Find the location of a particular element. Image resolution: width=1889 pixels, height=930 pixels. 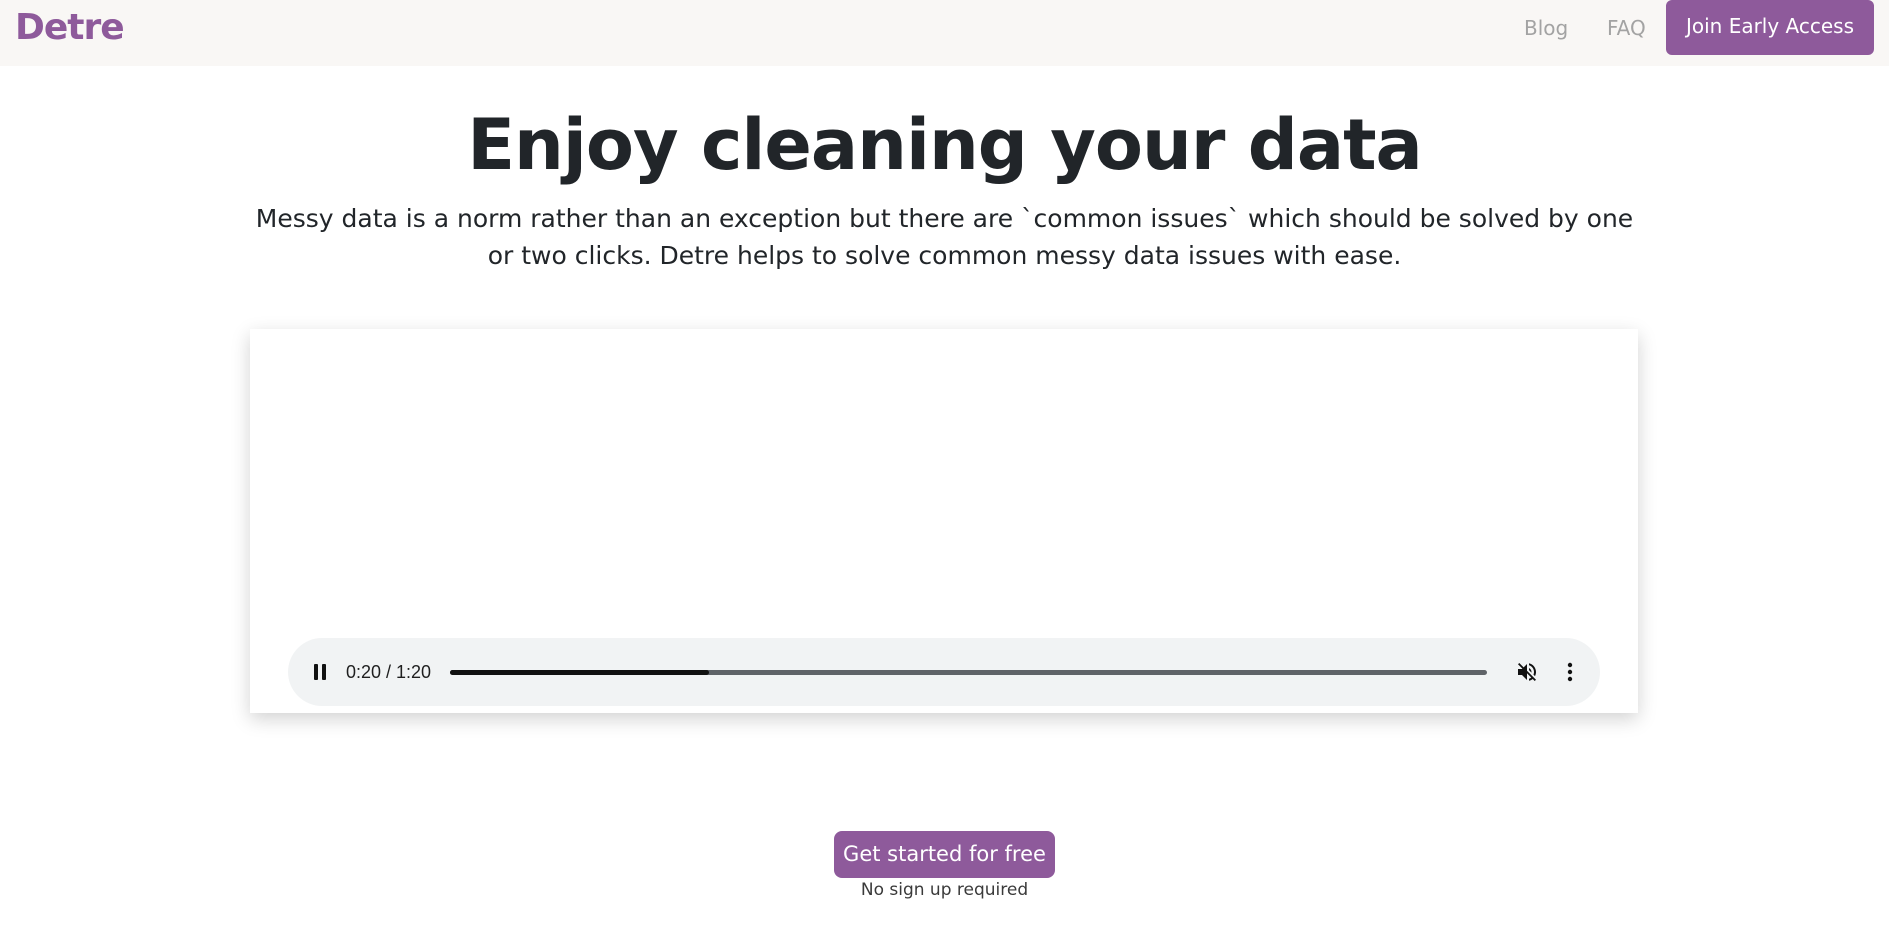

cta-note: No sign up required is located at coordinates (944, 890).